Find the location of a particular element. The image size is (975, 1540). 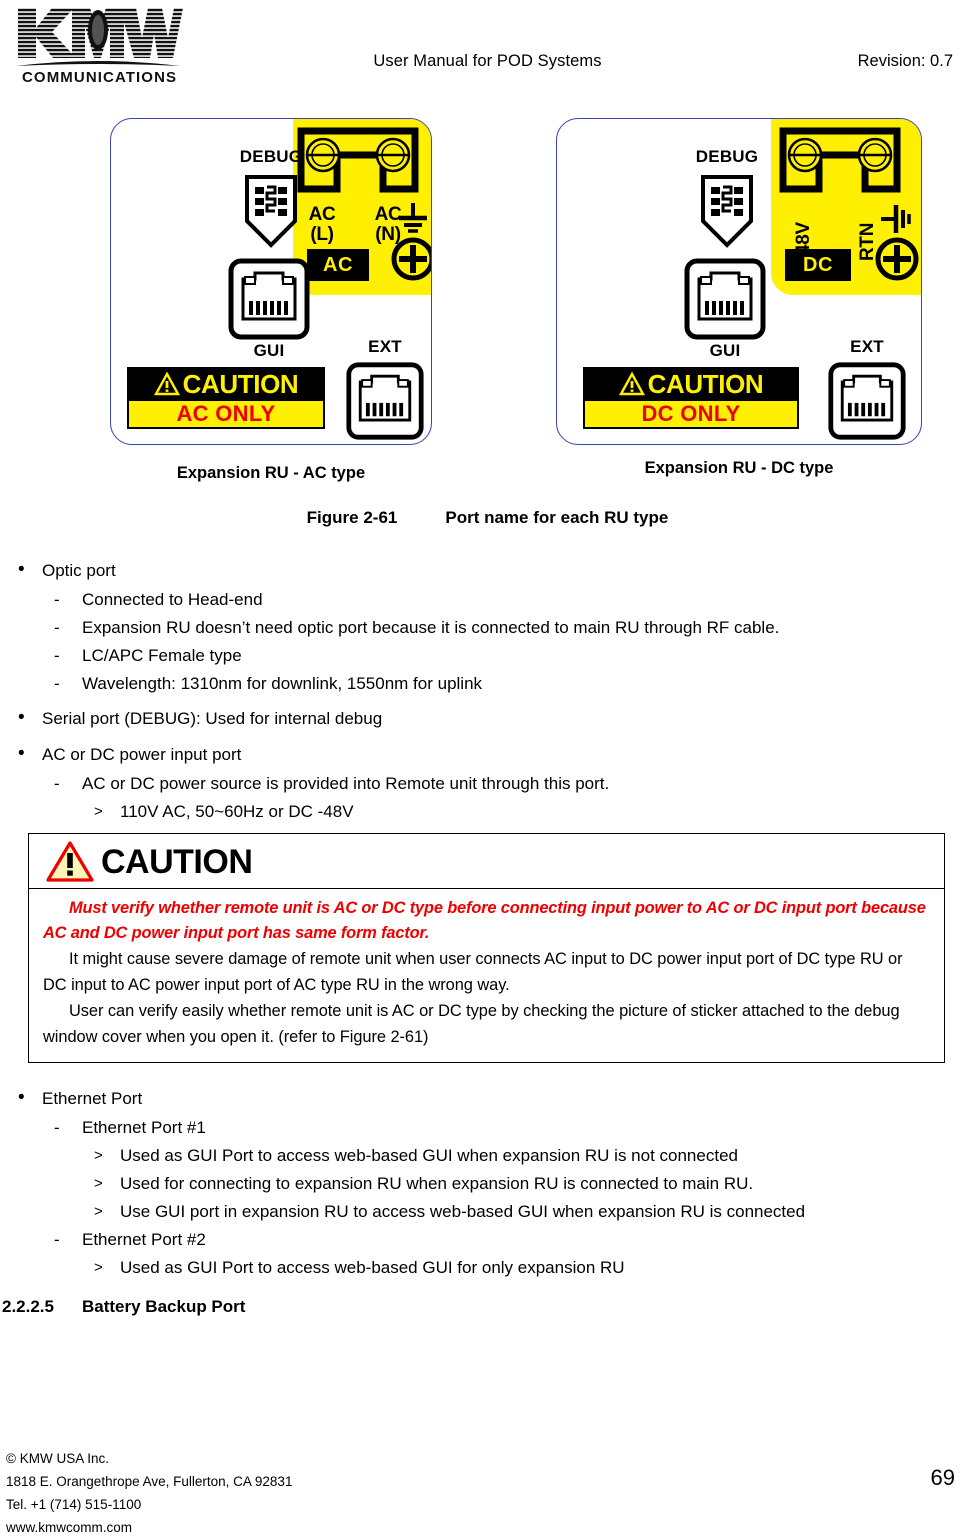

bullet-ethernet-port: Ethernet Port is located at coordinates (487, 1098).